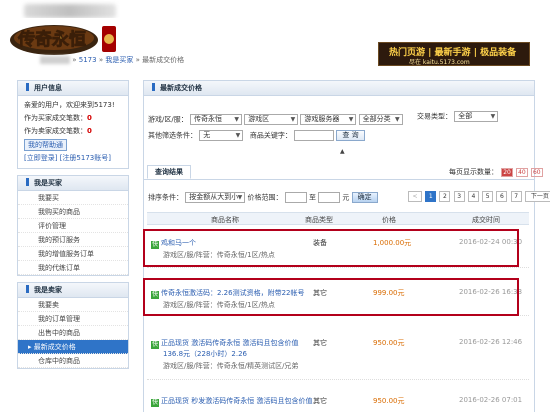 This screenshot has height=412, width=550. What do you see at coordinates (221, 135) in the screenshot?
I see `other-select: 无 ▼` at bounding box center [221, 135].